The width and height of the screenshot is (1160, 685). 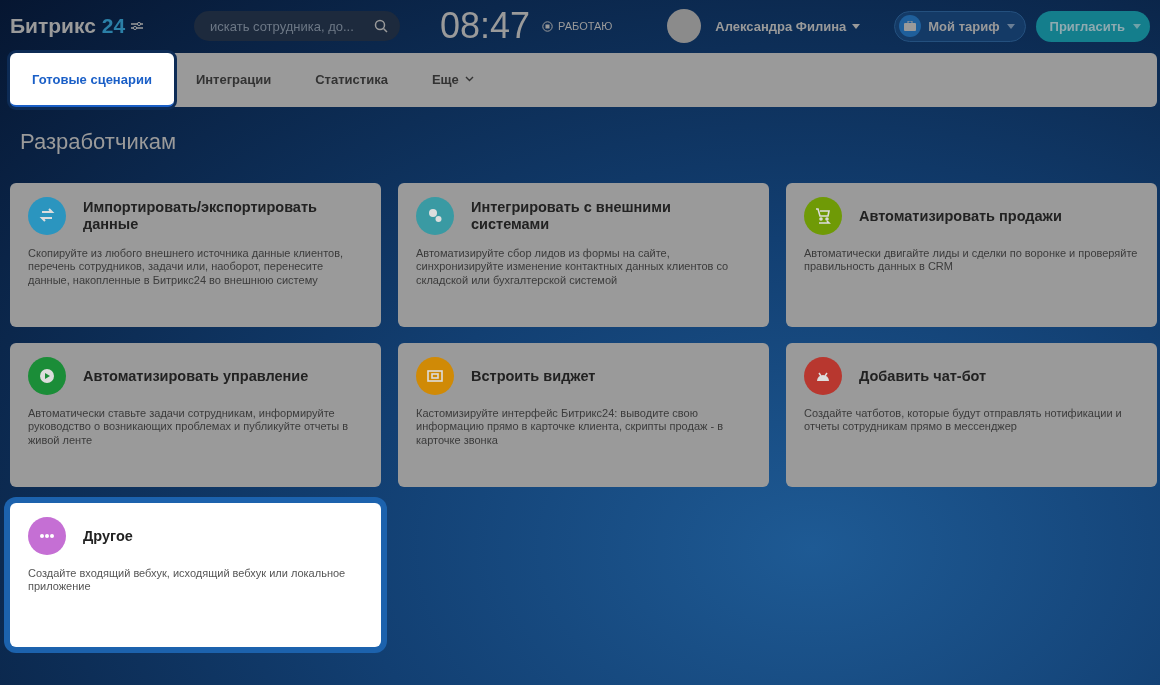 I want to click on clock: 08:47, so click(x=485, y=26).